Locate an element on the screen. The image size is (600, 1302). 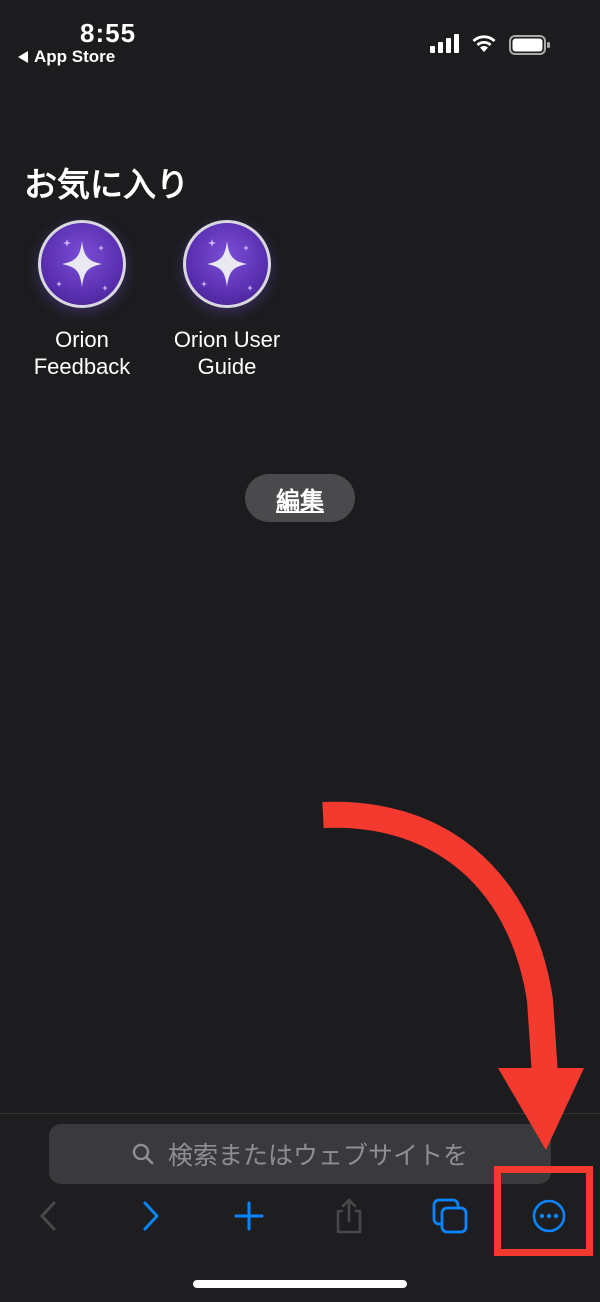
annotation-arrow is located at coordinates (453, 975).